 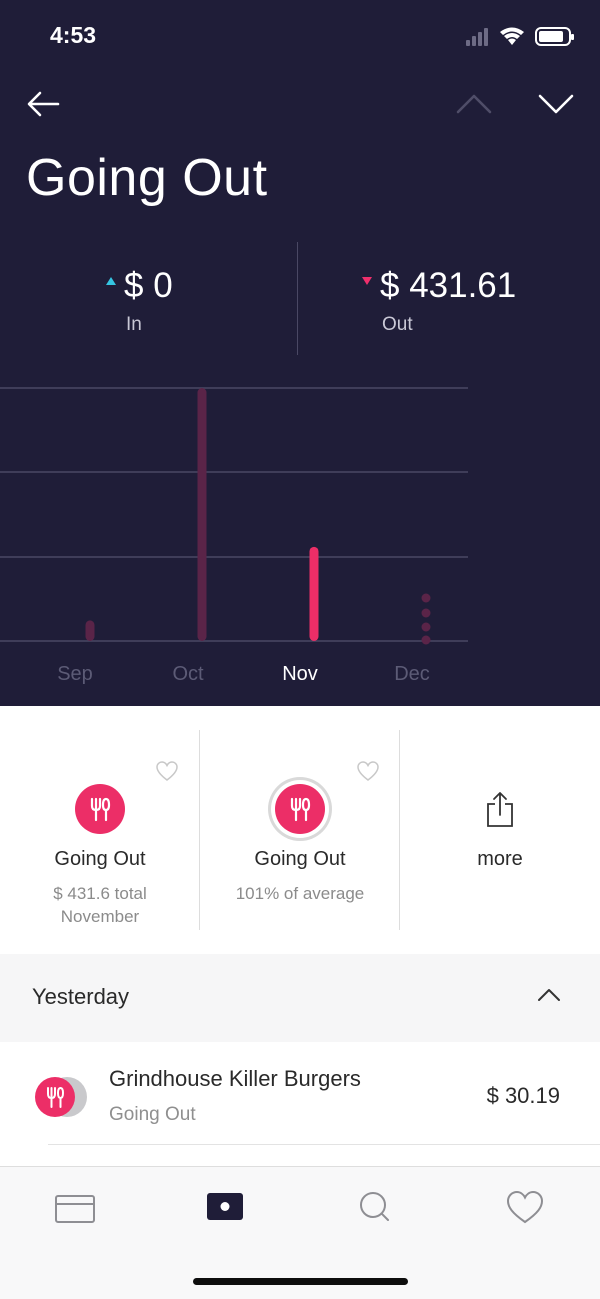 What do you see at coordinates (297, 298) in the screenshot?
I see `summary-divider` at bounding box center [297, 298].